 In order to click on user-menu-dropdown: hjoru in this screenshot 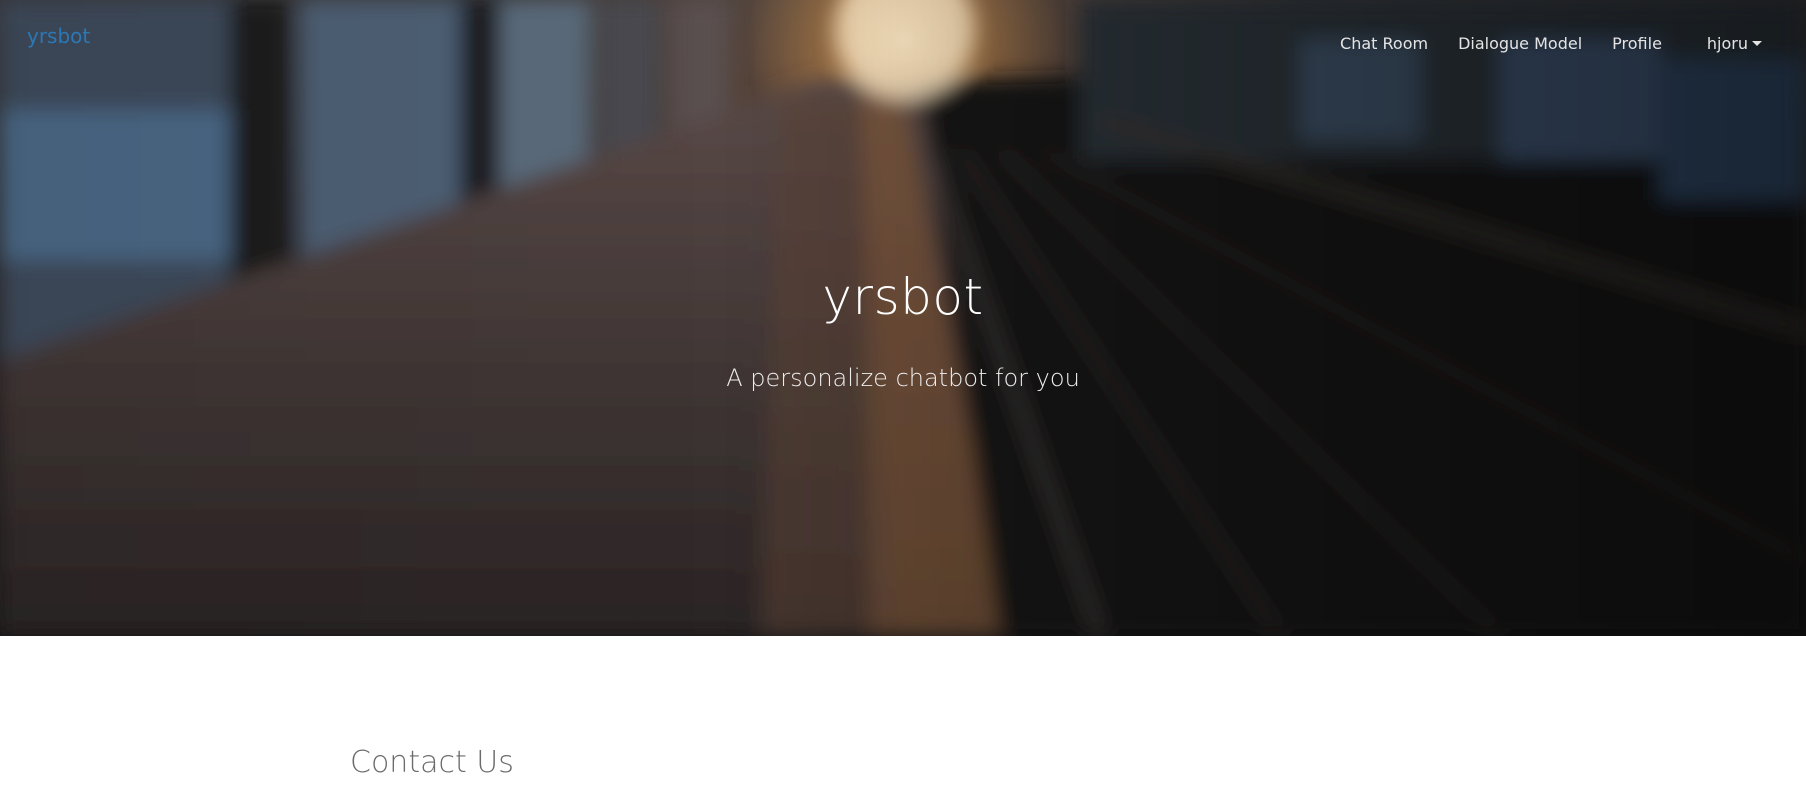, I will do `click(1734, 43)`.